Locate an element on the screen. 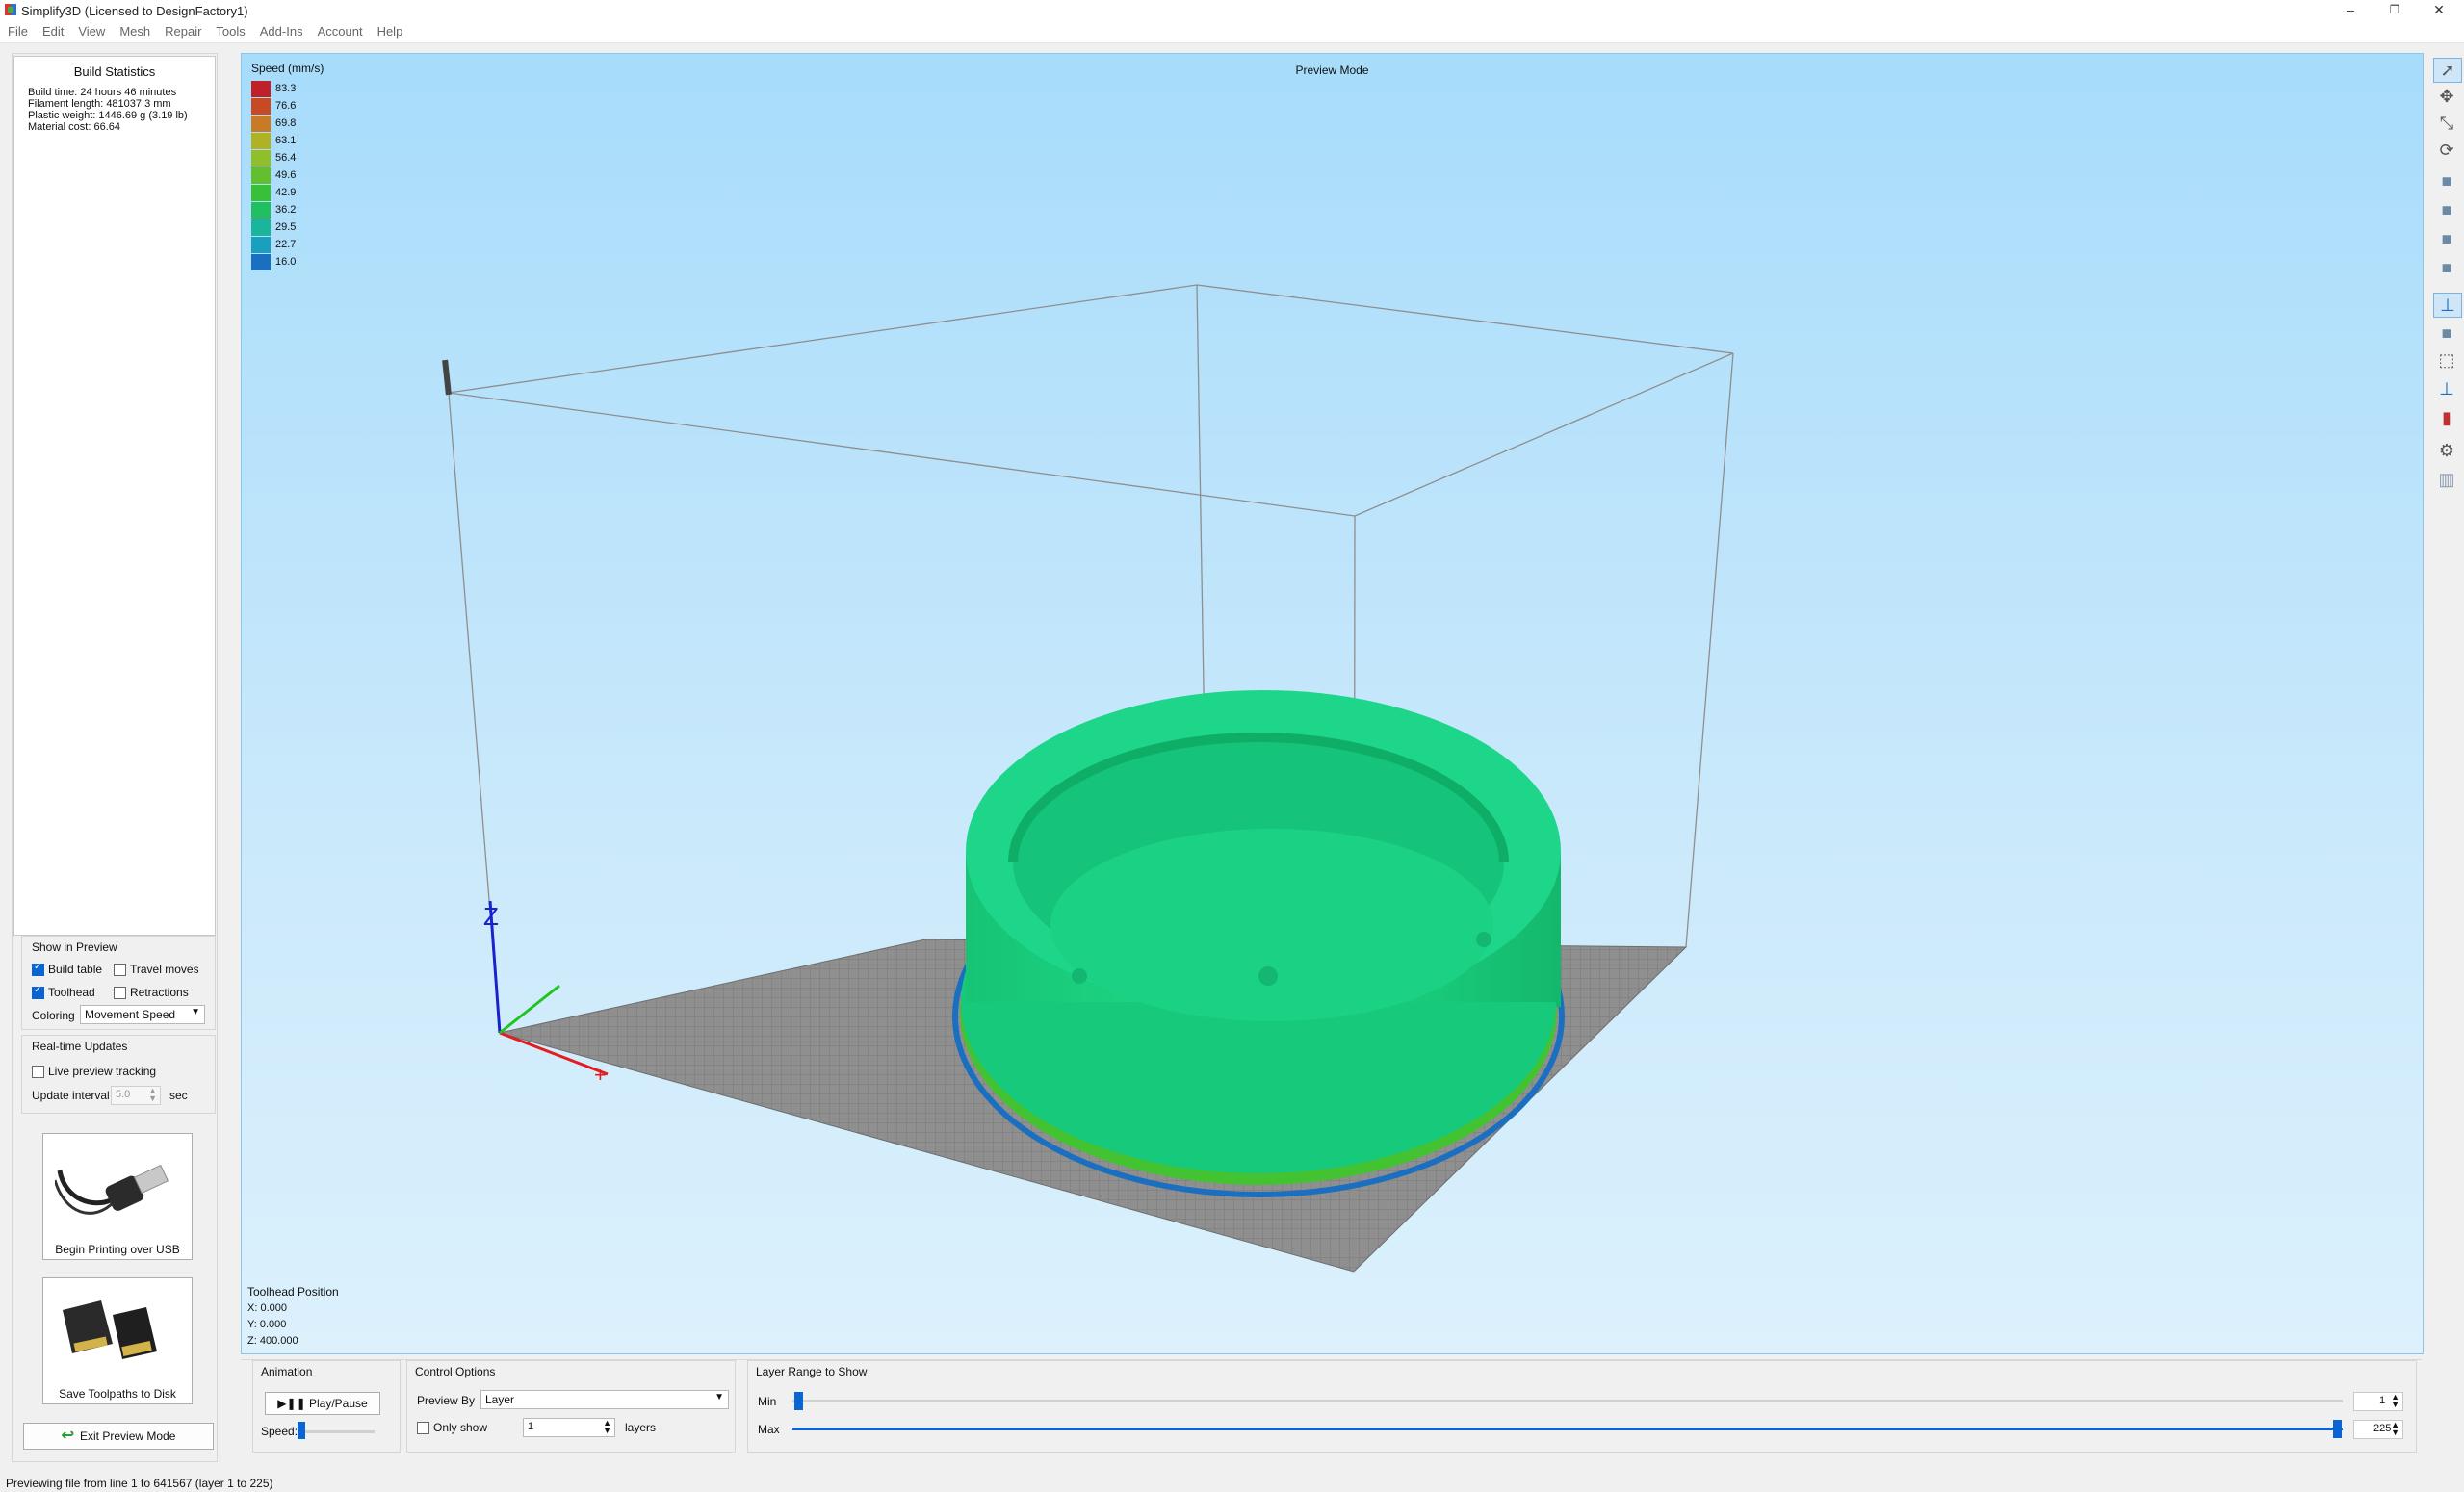 This screenshot has height=1492, width=2464. live-preview-label: Live preview tracking is located at coordinates (102, 1071).